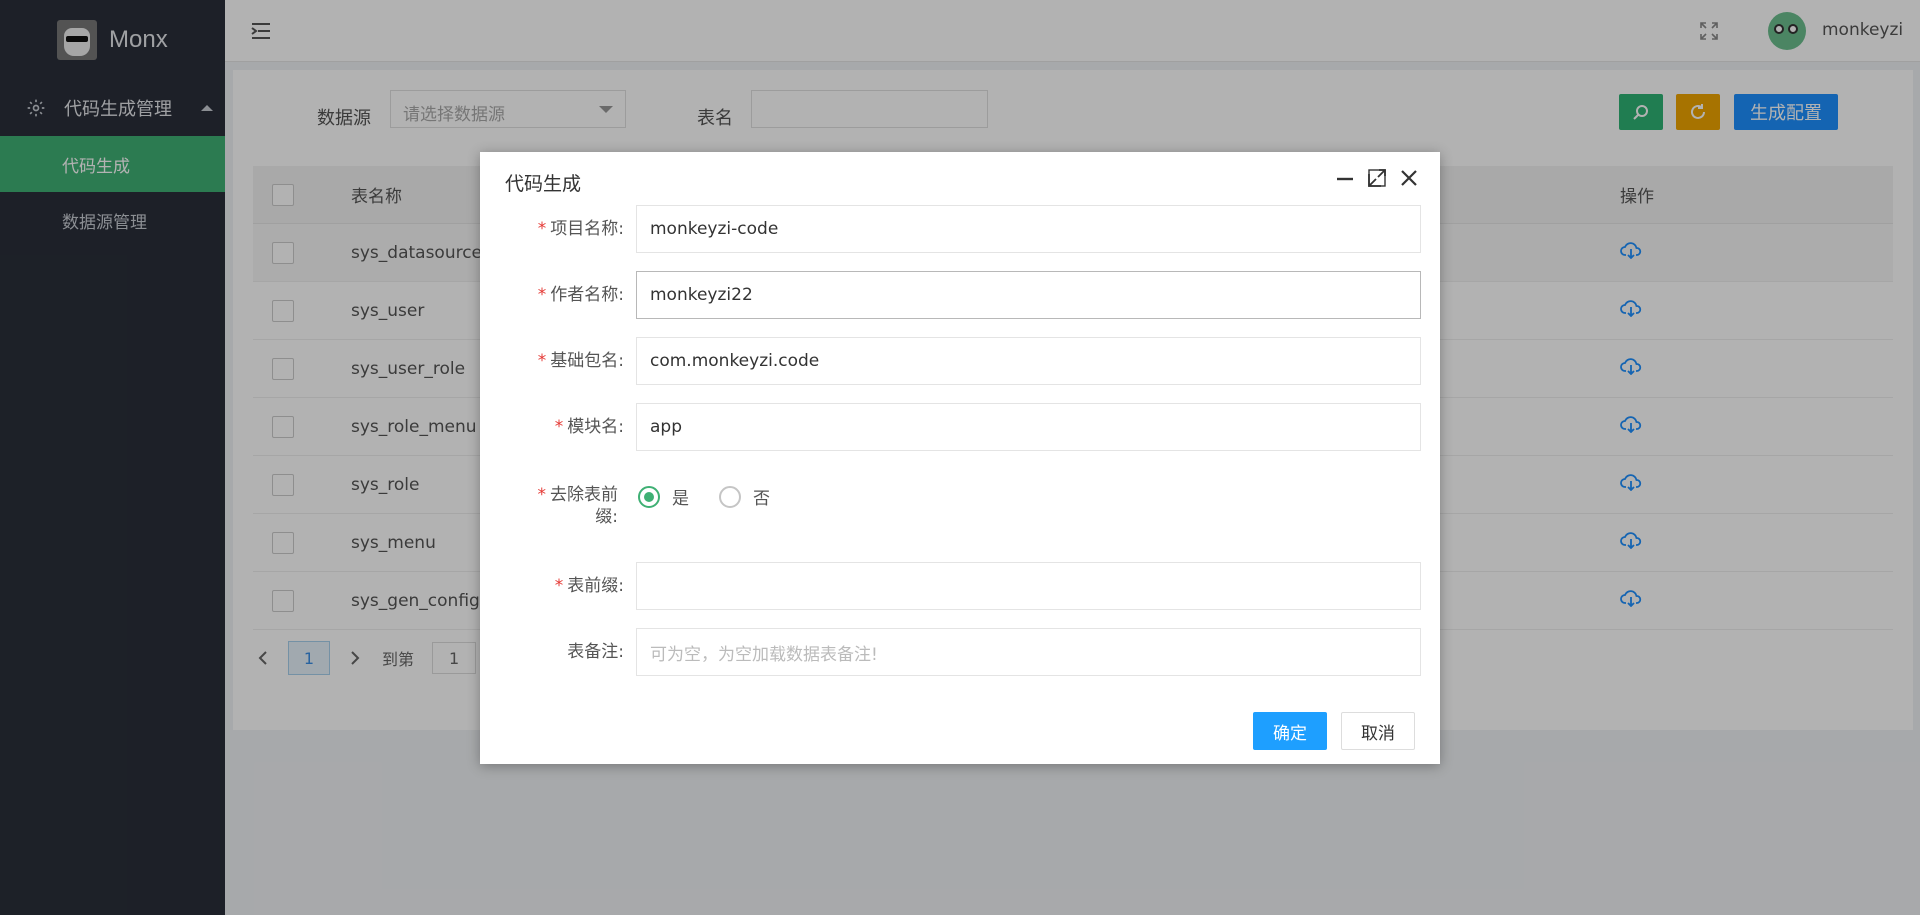 This screenshot has width=1920, height=915. Describe the element at coordinates (1028, 229) in the screenshot. I see `project-name-input: monkeyzi-code` at that location.